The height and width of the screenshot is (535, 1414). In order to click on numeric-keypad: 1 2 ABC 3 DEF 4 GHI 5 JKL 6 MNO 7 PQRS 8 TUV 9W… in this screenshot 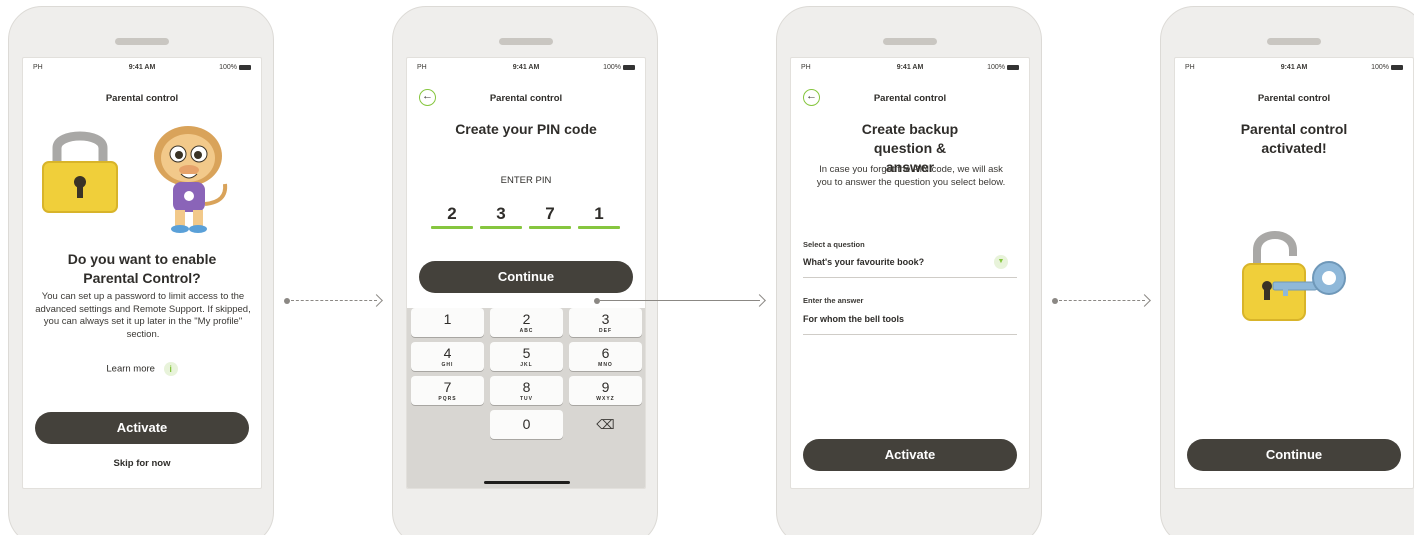, I will do `click(526, 398)`.